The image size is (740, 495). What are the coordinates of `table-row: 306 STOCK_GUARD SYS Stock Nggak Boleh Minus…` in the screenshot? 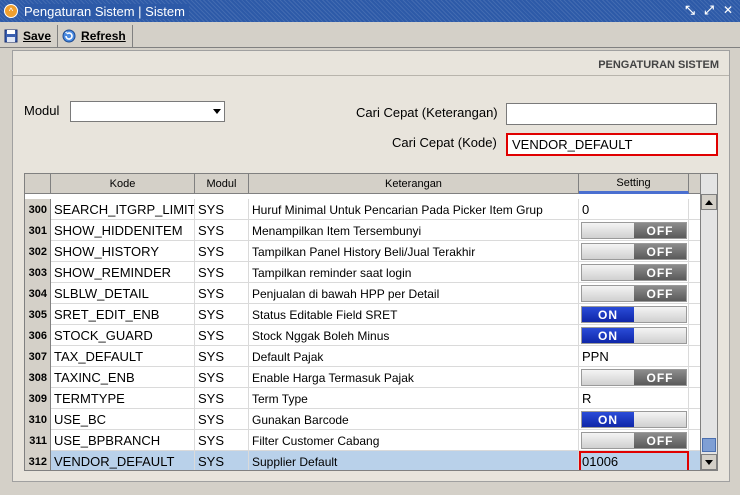 It's located at (363, 335).